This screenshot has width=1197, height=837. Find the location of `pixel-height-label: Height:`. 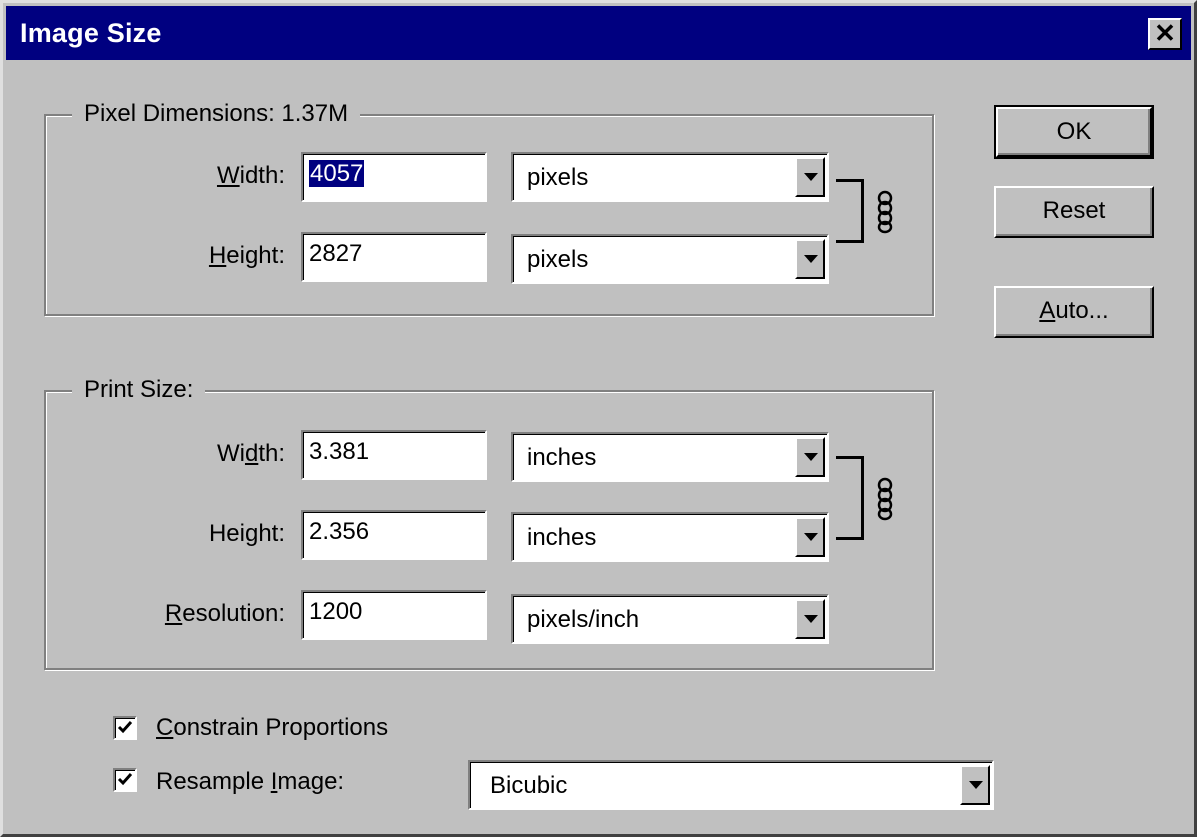

pixel-height-label: Height: is located at coordinates (246, 255).